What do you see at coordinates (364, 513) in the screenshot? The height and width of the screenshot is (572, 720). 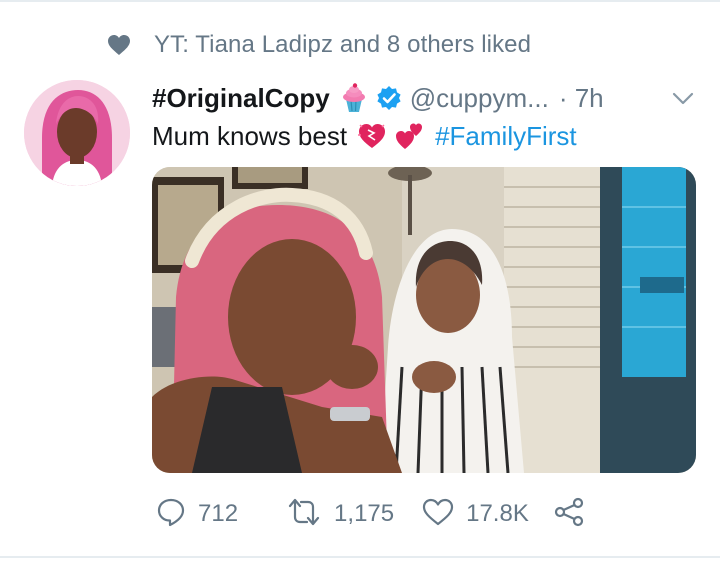 I see `retweet-count: 1,175` at bounding box center [364, 513].